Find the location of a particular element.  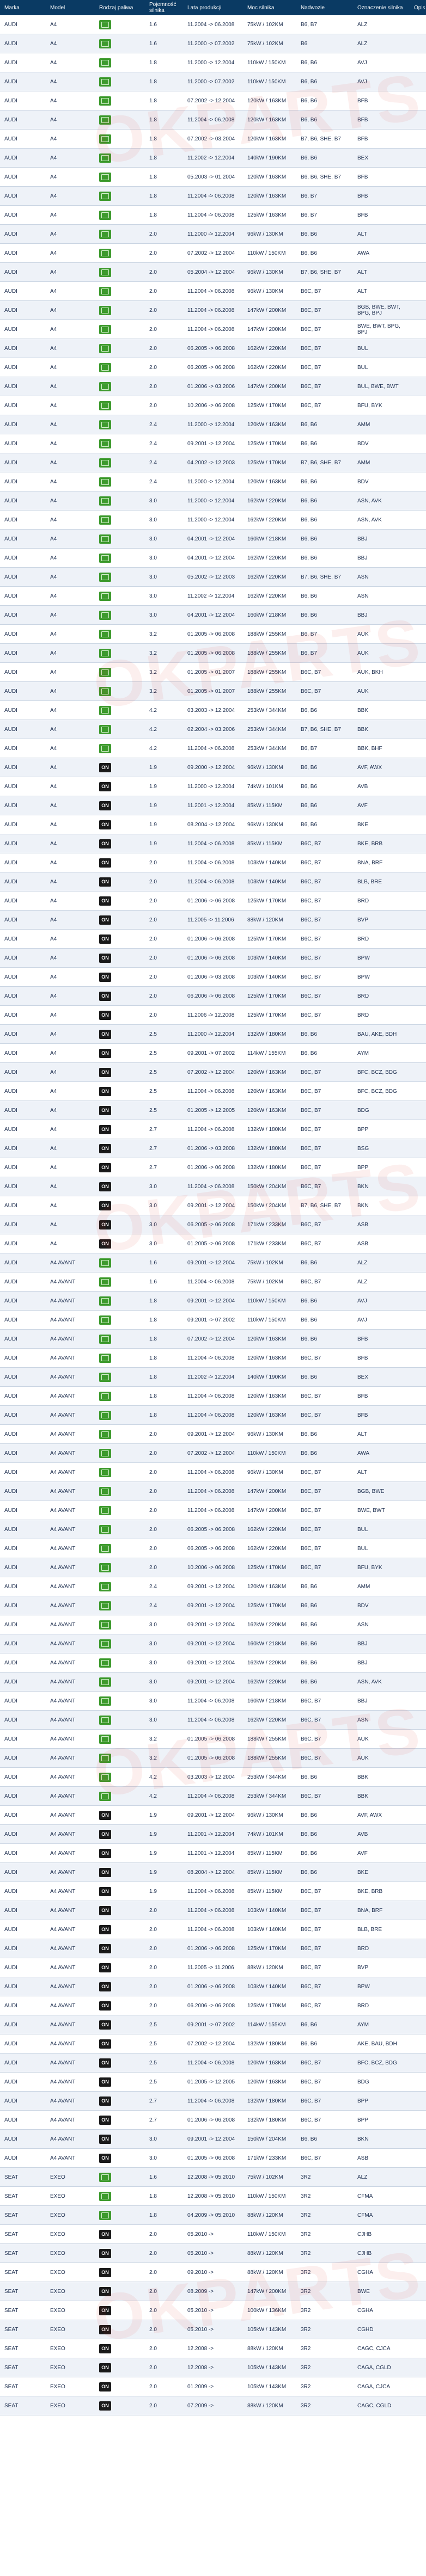

cell-years: 11.2000 -> 07.2002 is located at coordinates (213, 43).